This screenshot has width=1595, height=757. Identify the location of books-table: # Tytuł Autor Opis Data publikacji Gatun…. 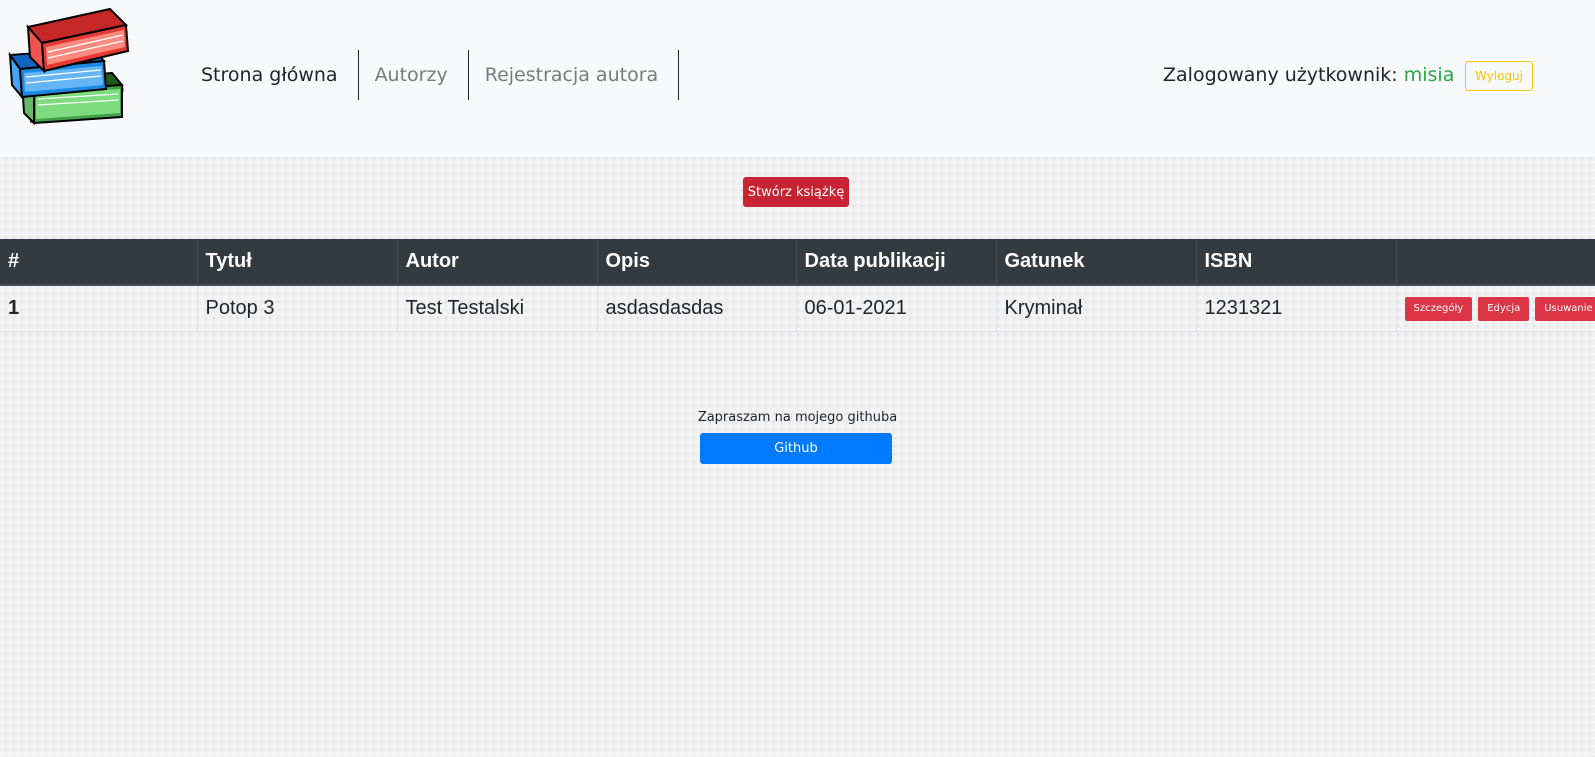
(797, 285).